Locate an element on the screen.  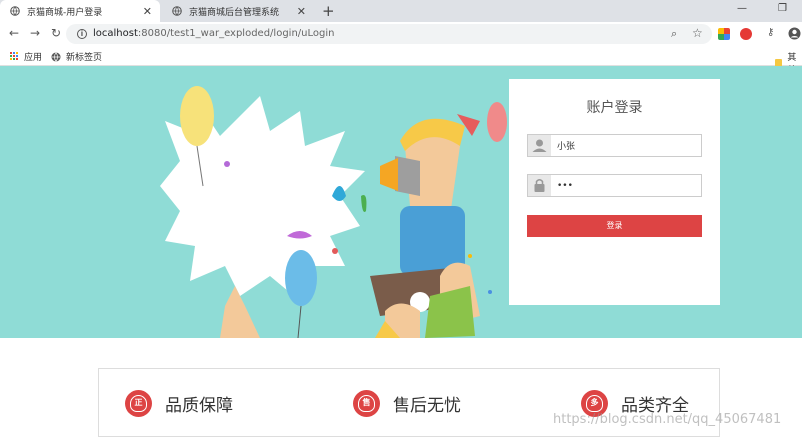
bookmark-label: 新标签页 is located at coordinates (84, 58).